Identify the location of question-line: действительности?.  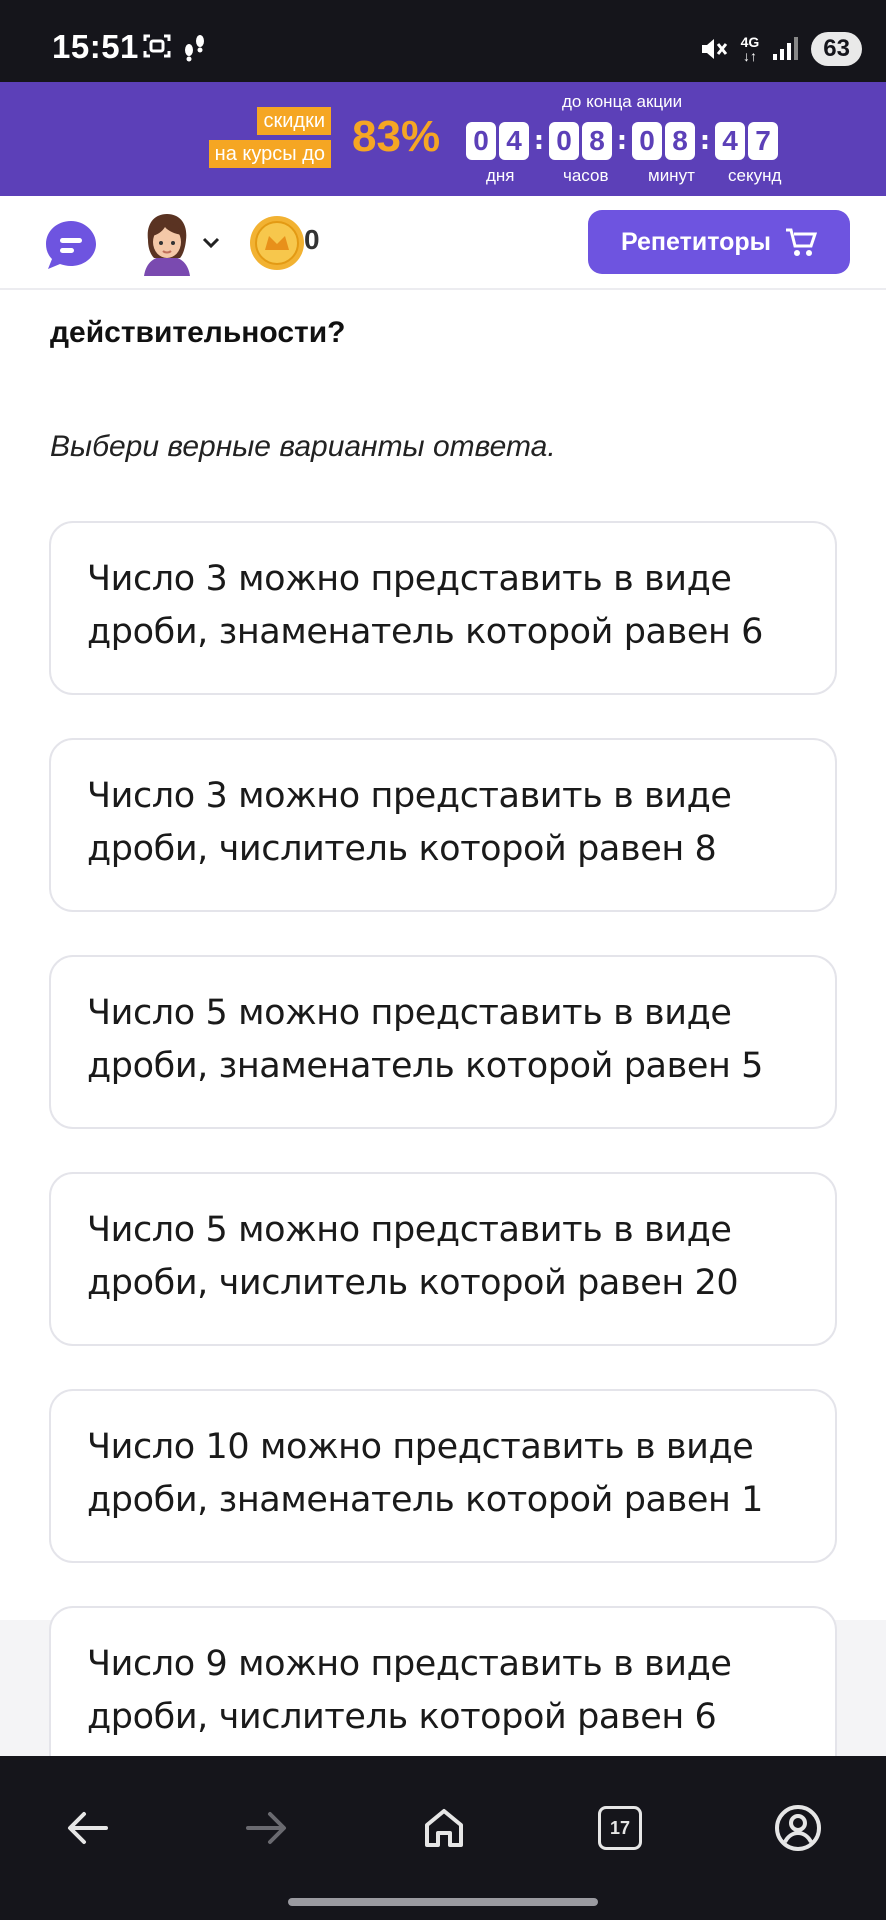
(198, 332).